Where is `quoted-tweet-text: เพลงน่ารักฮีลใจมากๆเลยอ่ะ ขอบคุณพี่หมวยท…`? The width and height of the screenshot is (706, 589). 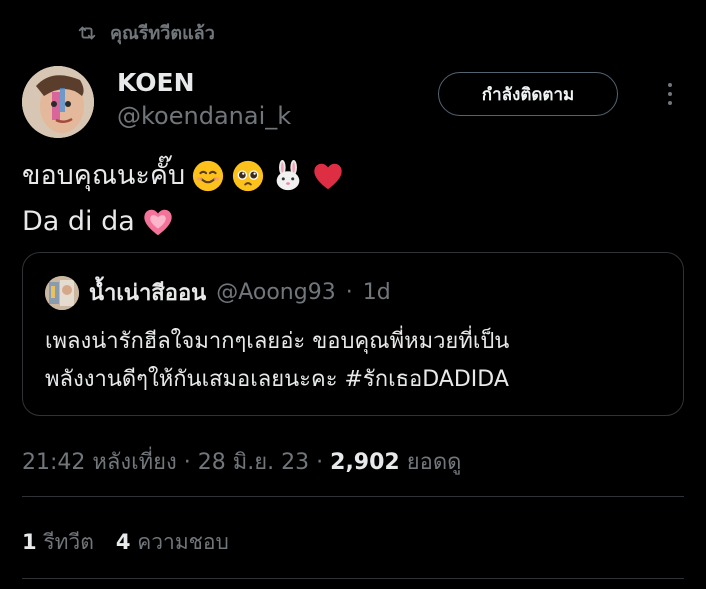 quoted-tweet-text: เพลงน่ารักฮีลใจมากๆเลยอ่ะ ขอบคุณพี่หมวยท… is located at coordinates (355, 361).